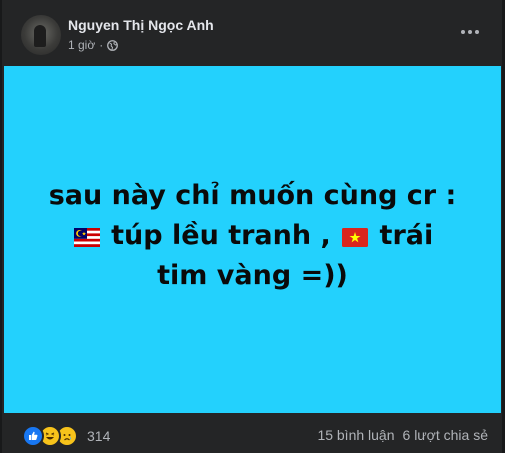  I want to click on author-avatar, so click(41, 35).